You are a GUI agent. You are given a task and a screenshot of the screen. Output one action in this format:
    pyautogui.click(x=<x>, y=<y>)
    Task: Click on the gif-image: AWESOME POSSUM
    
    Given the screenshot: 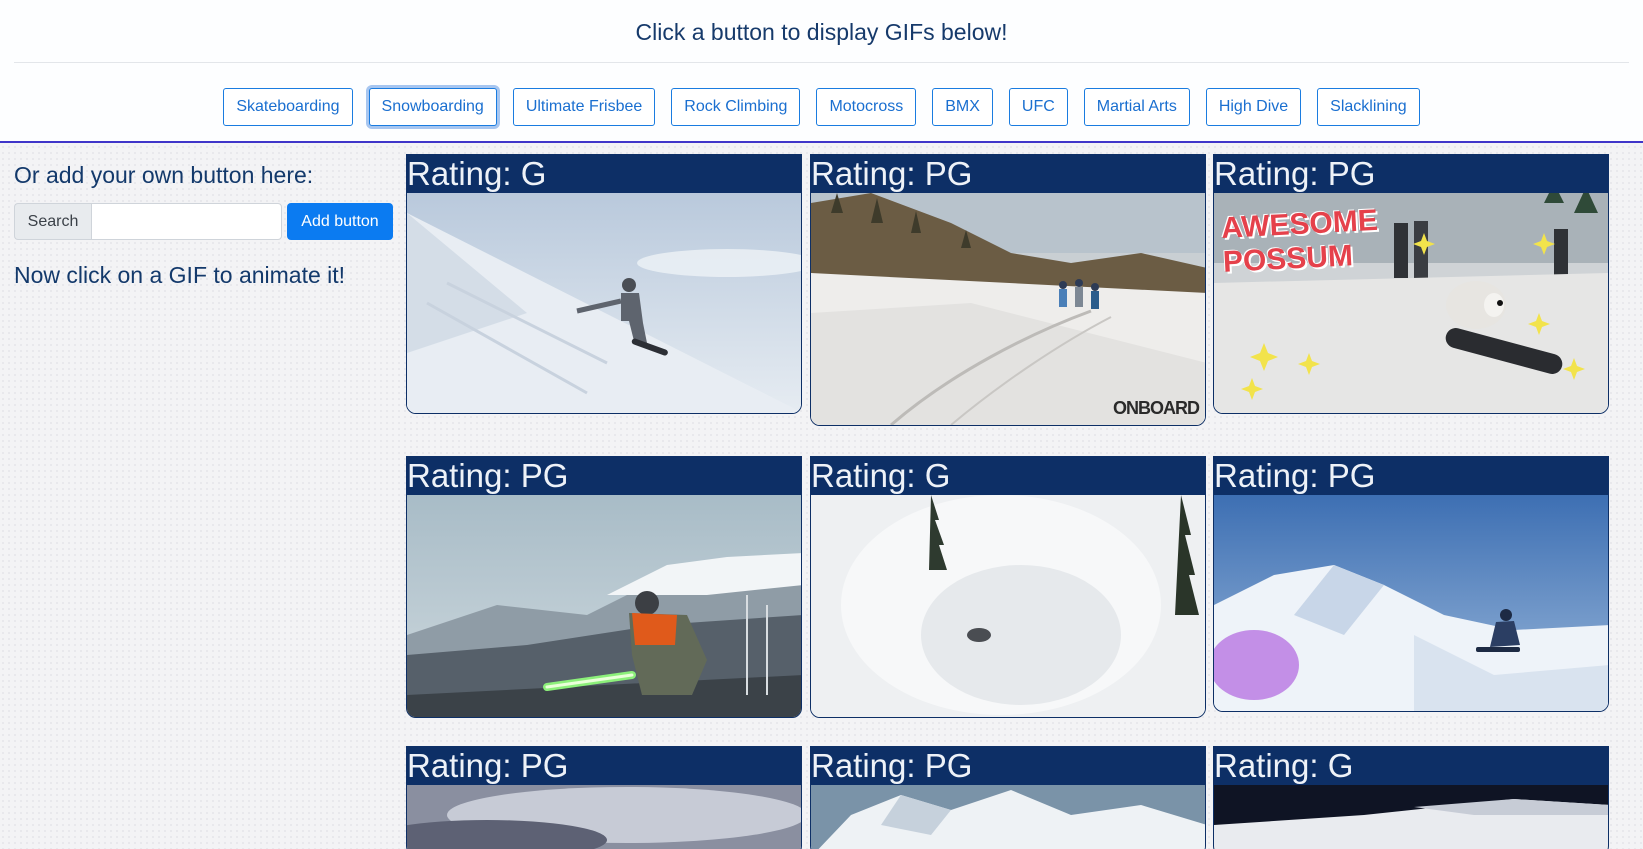 What is the action you would take?
    pyautogui.click(x=1411, y=298)
    